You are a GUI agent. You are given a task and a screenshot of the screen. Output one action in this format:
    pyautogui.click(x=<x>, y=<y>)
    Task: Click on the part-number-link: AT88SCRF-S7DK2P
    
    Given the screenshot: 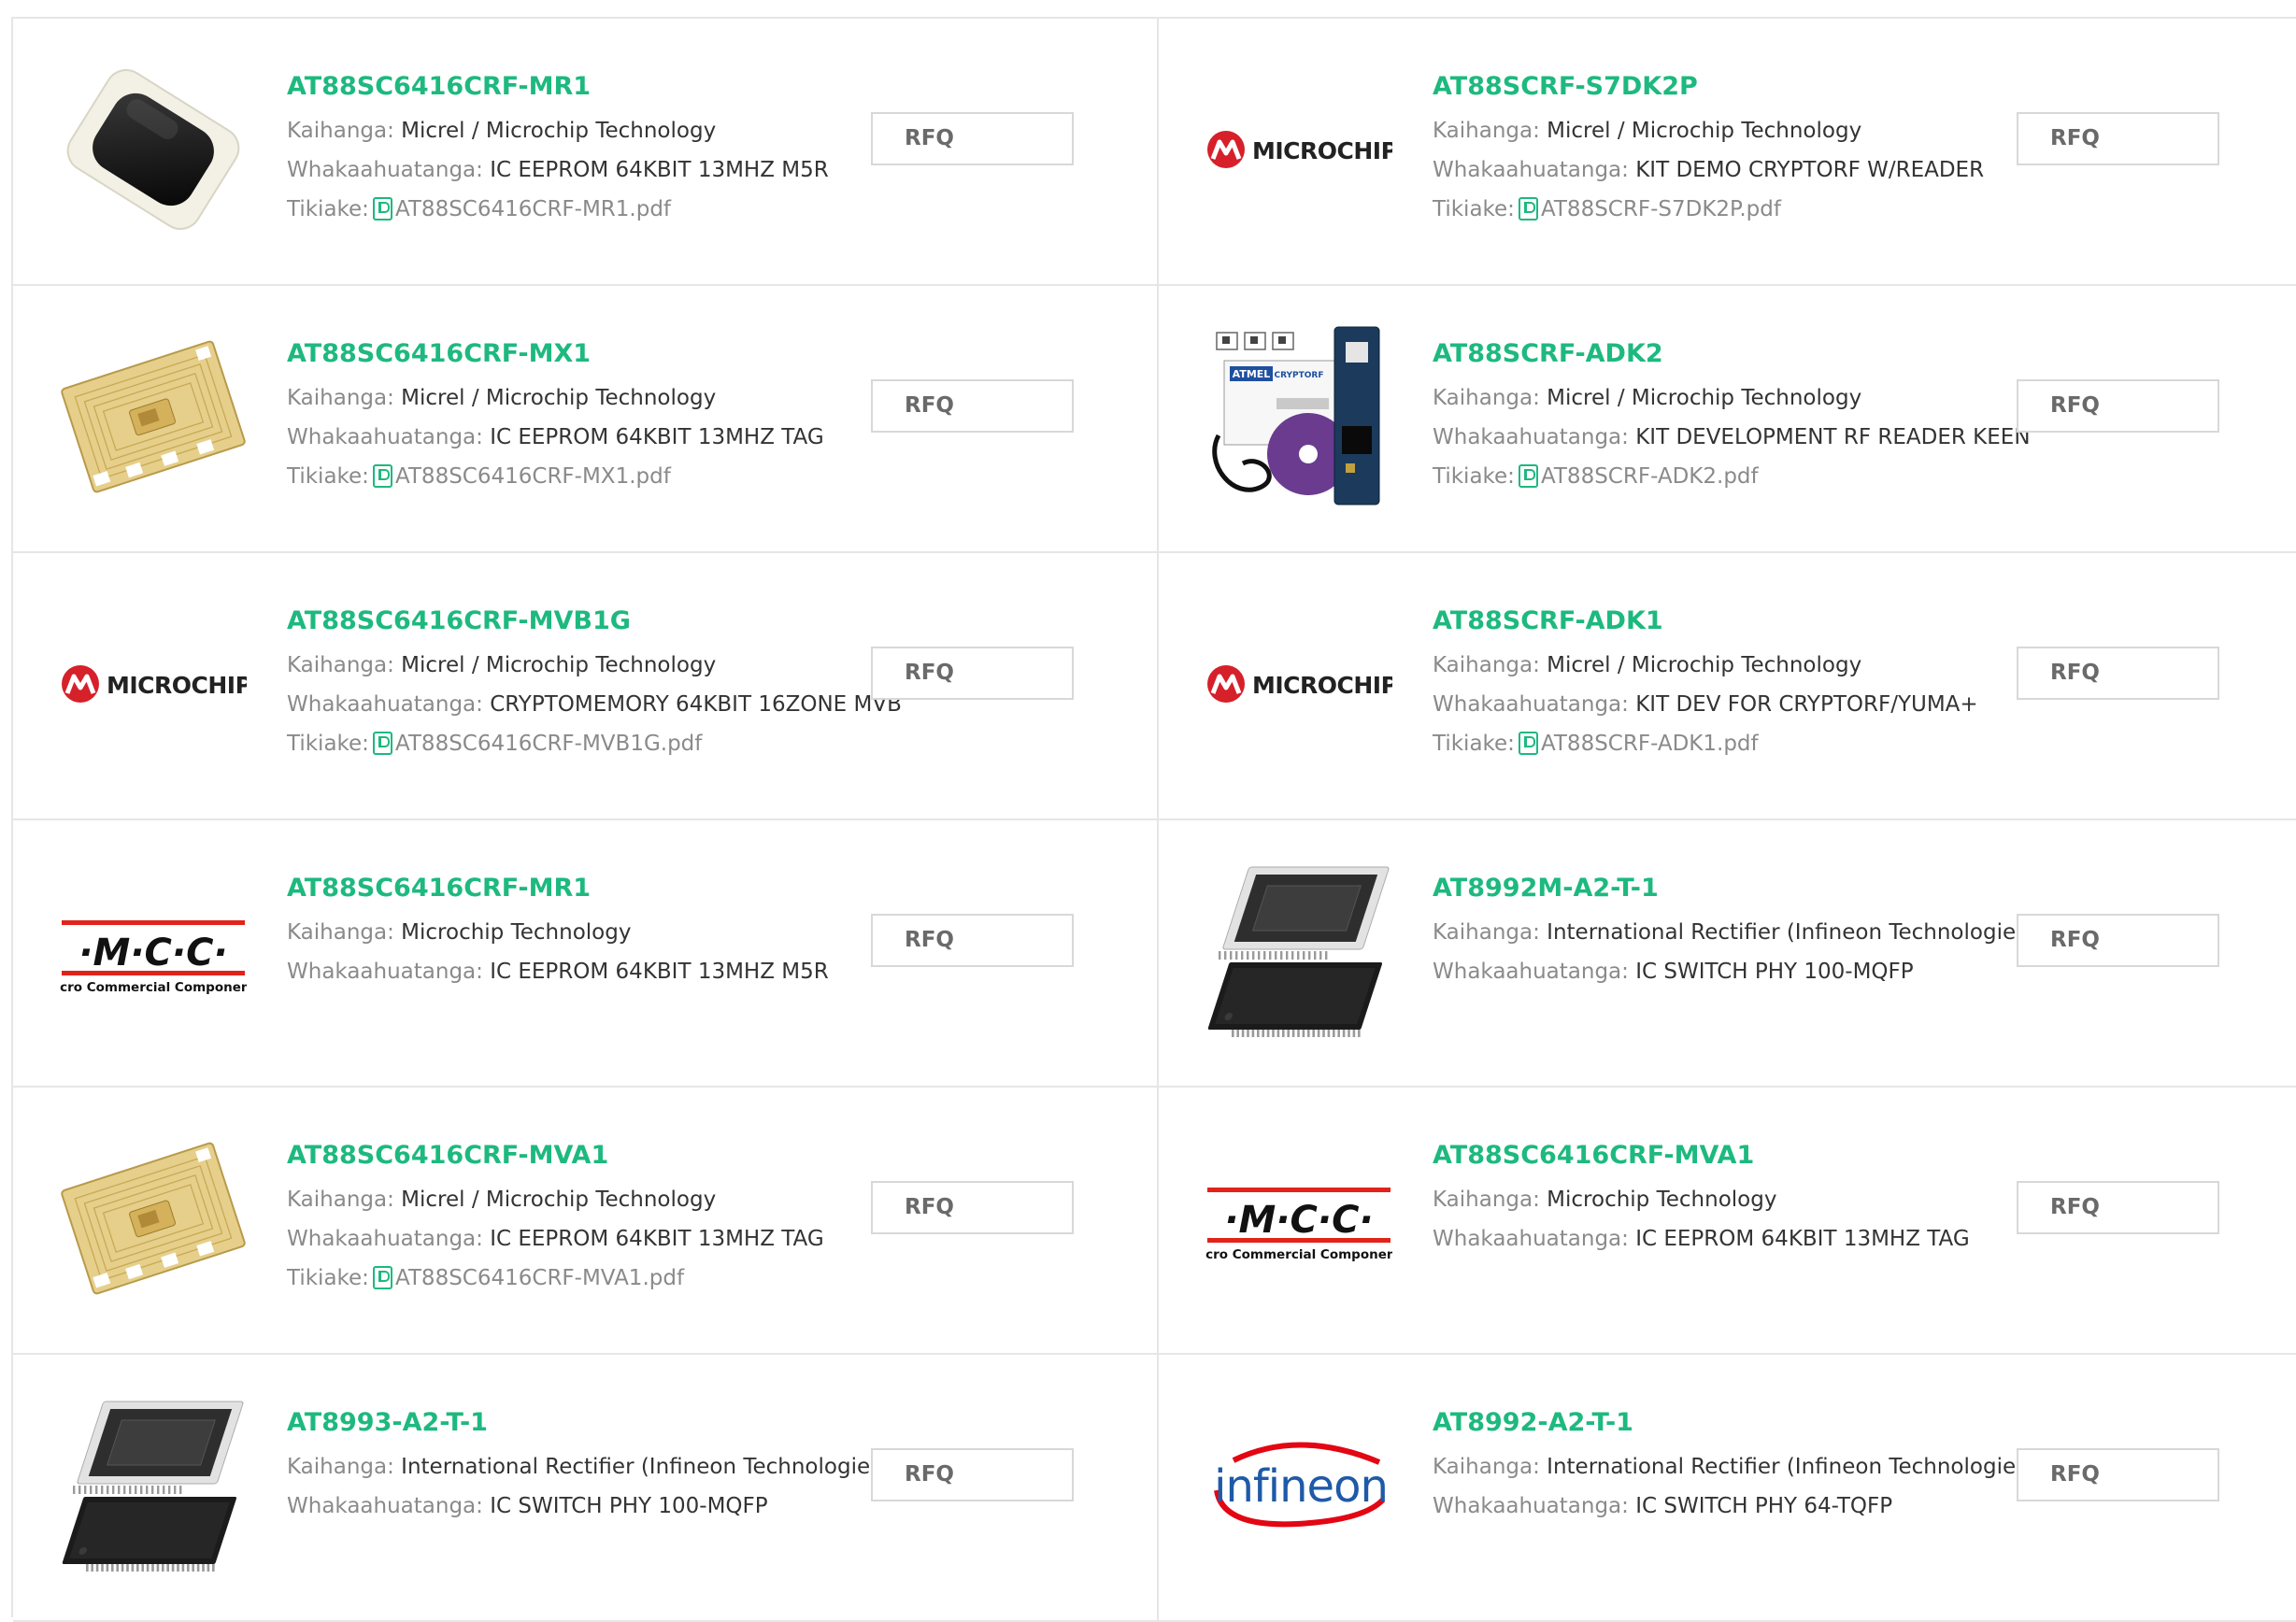 What is the action you would take?
    pyautogui.click(x=1565, y=87)
    